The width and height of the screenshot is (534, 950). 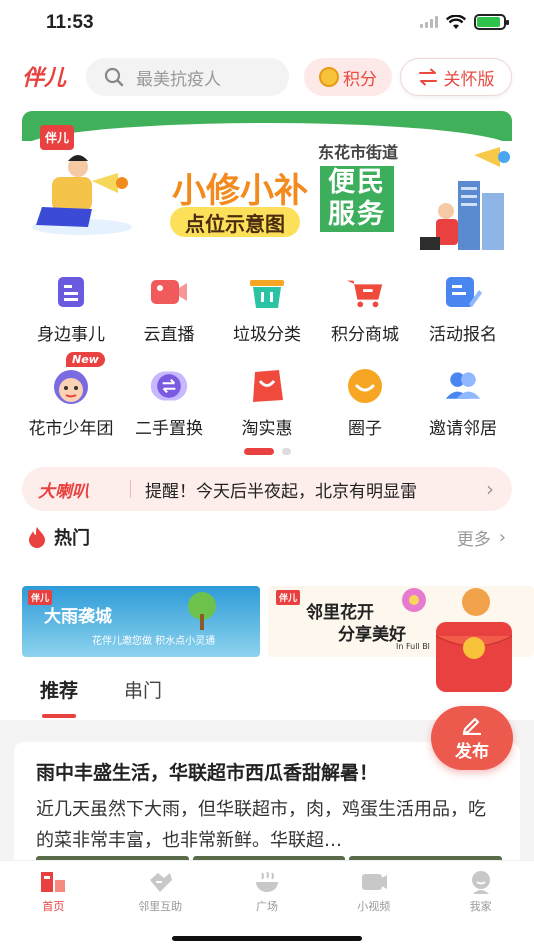 I want to click on feature-row-1: 身边事儿 云直播 垃圾分类 积分商城 活动报名, so click(x=267, y=313).